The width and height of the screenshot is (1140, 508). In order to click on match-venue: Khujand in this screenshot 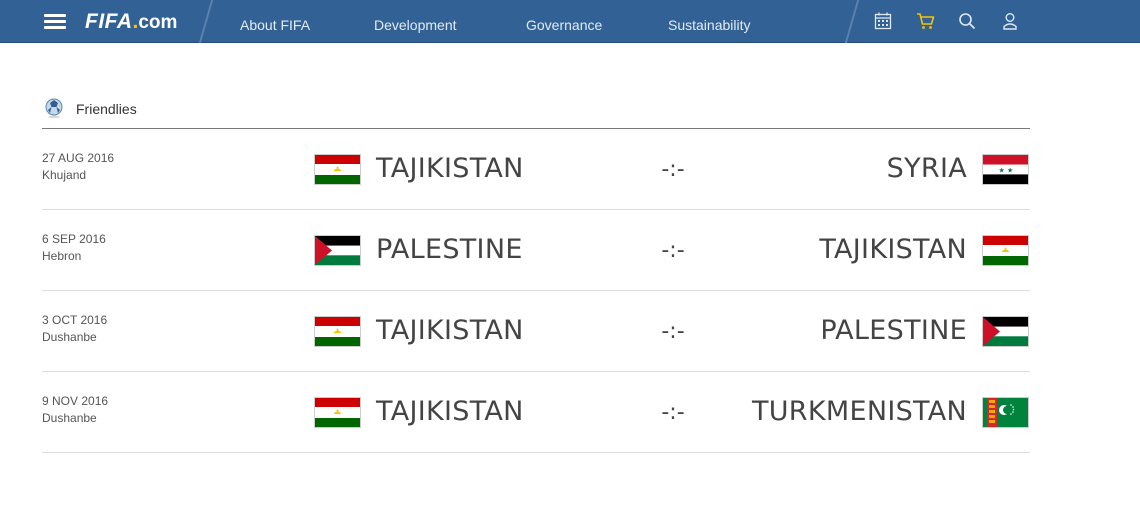, I will do `click(64, 175)`.